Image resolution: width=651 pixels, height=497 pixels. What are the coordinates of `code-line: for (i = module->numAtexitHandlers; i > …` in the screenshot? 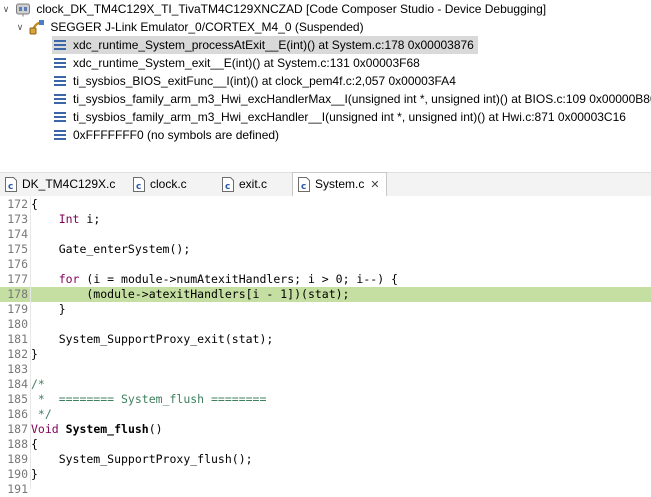 It's located at (214, 279).